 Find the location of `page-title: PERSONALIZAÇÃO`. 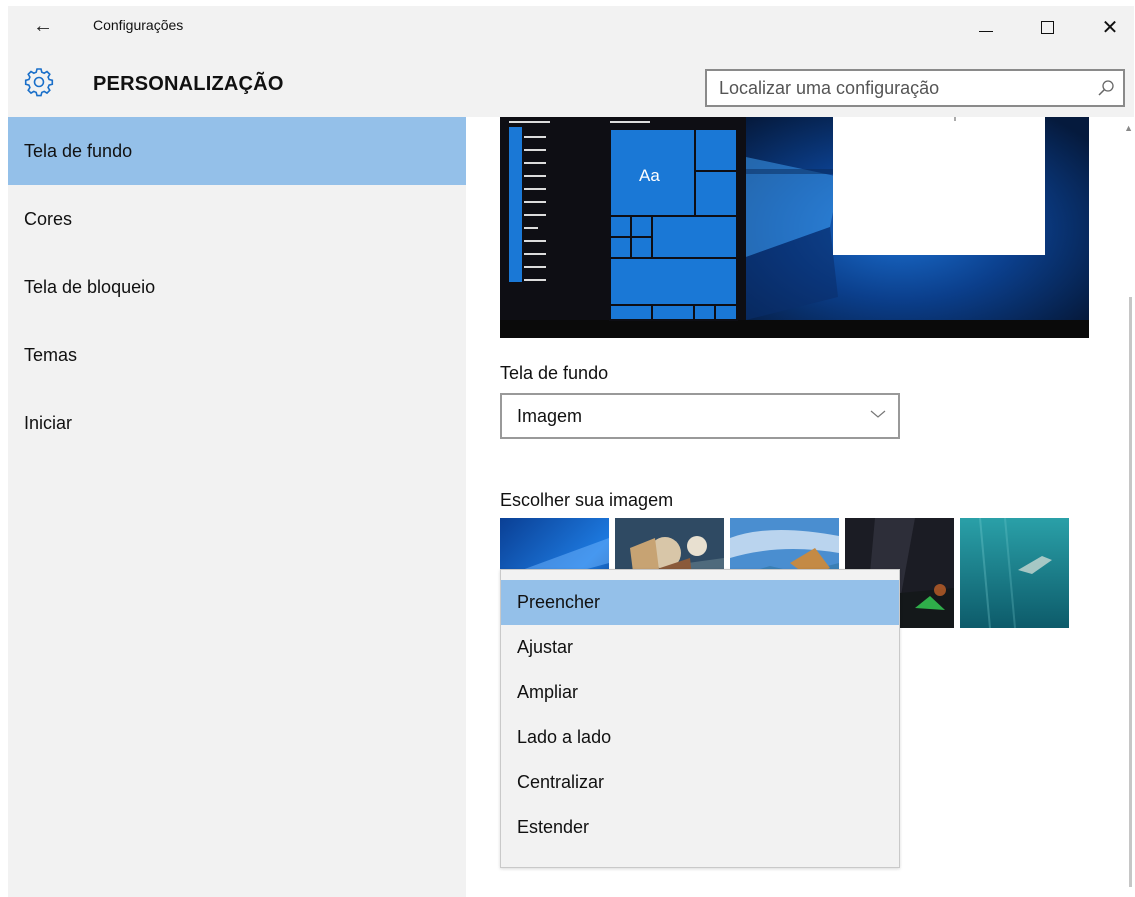

page-title: PERSONALIZAÇÃO is located at coordinates (188, 84).